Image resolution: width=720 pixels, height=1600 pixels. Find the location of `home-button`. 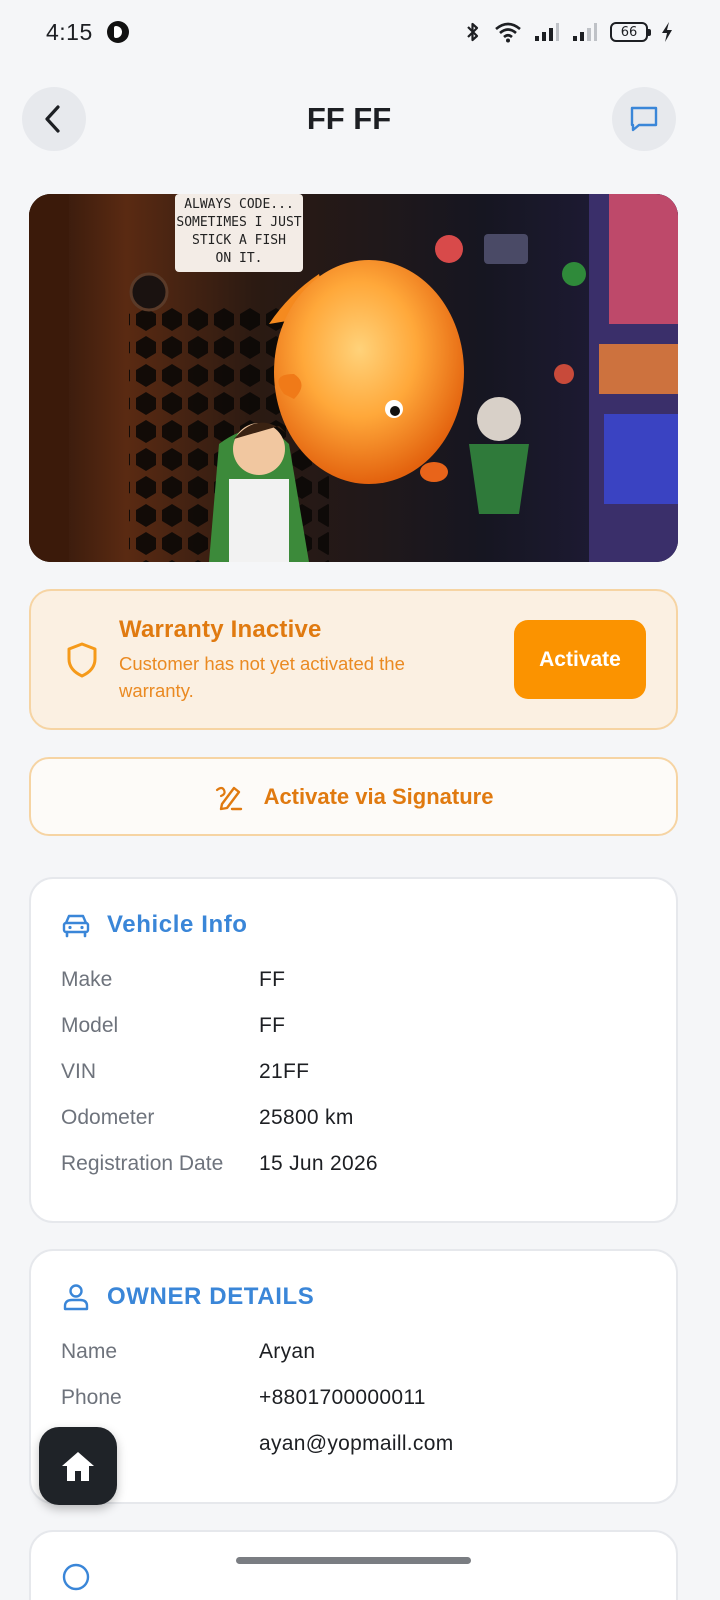

home-button is located at coordinates (78, 1466).